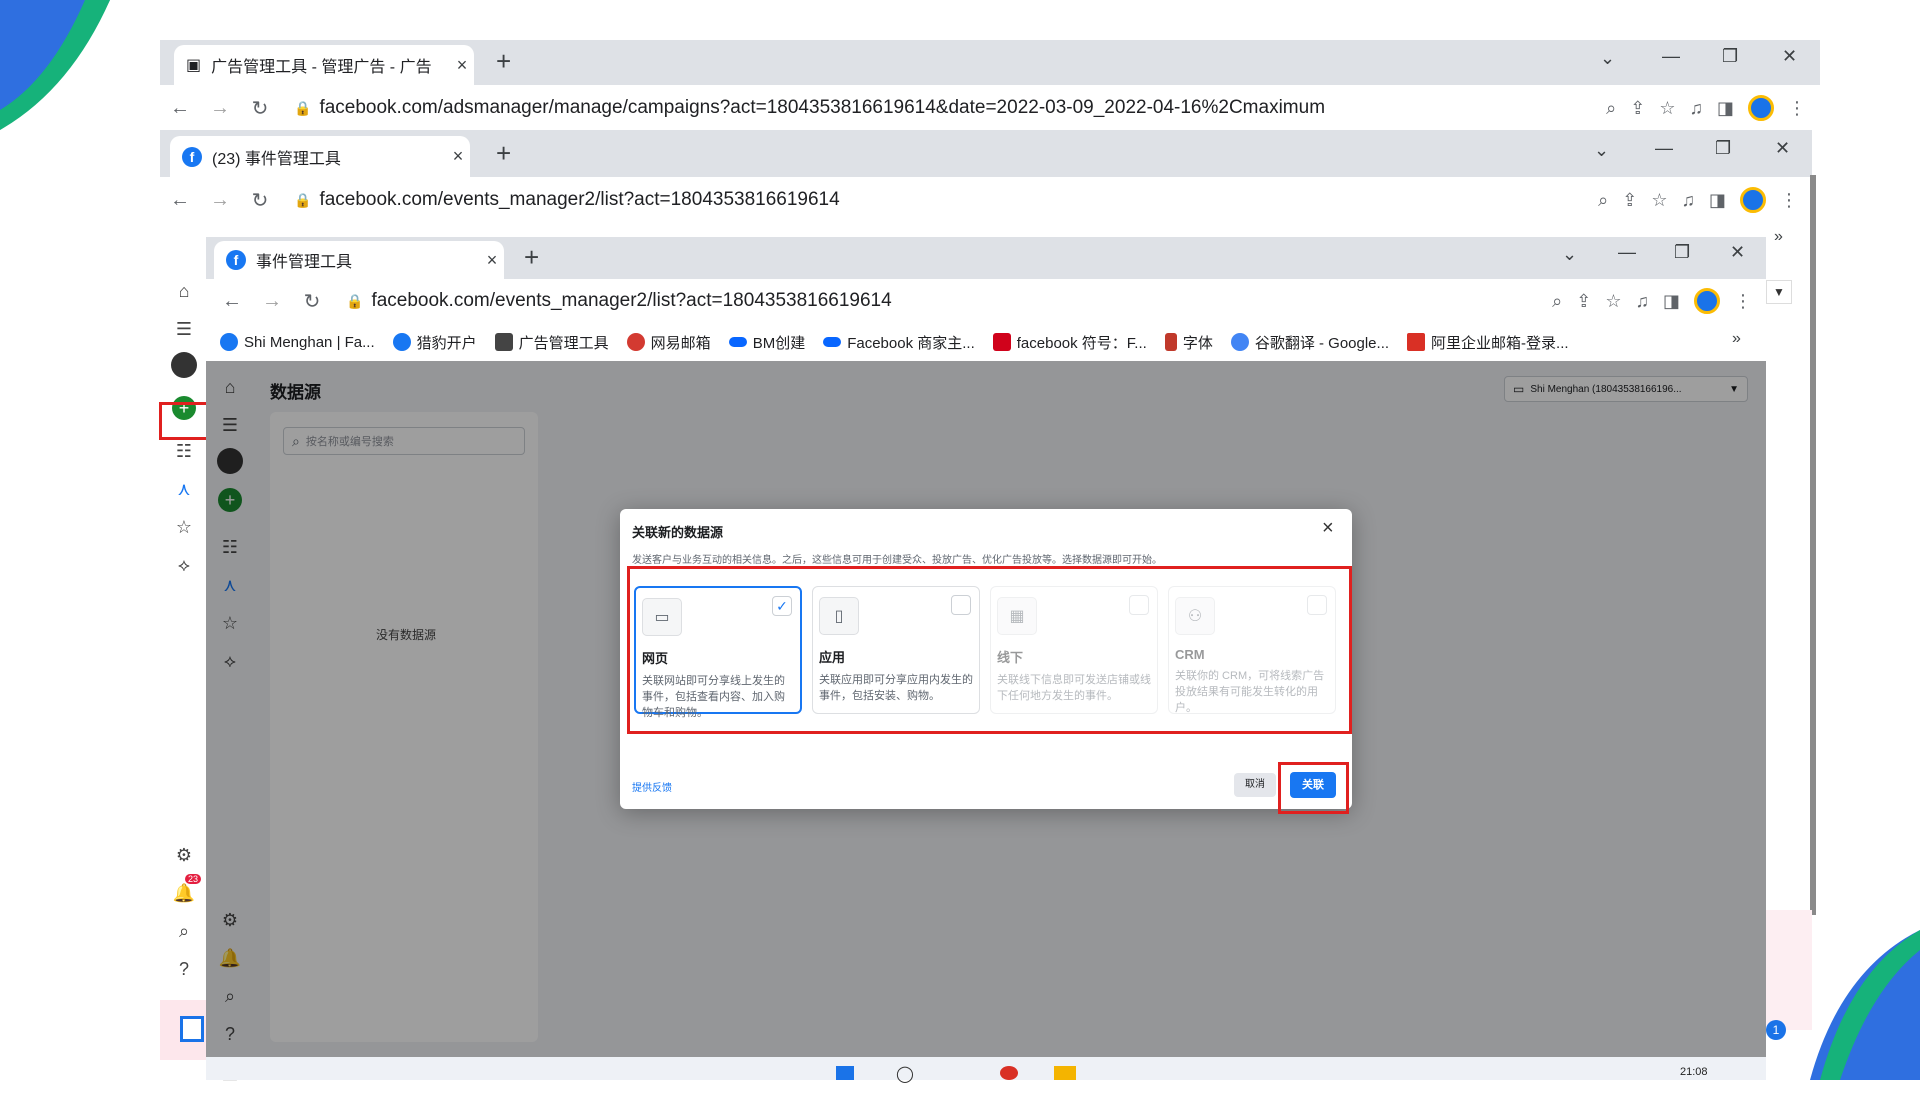 The image size is (1920, 1095). I want to click on search-icon: ⌕, so click(184, 931).